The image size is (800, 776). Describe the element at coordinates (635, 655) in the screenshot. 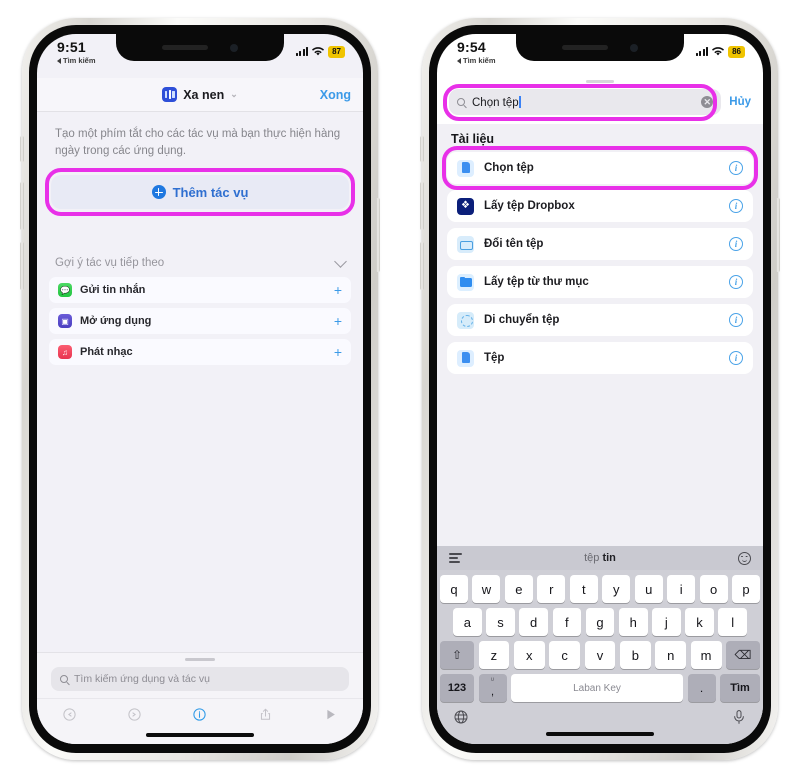

I see `key-b: b` at that location.